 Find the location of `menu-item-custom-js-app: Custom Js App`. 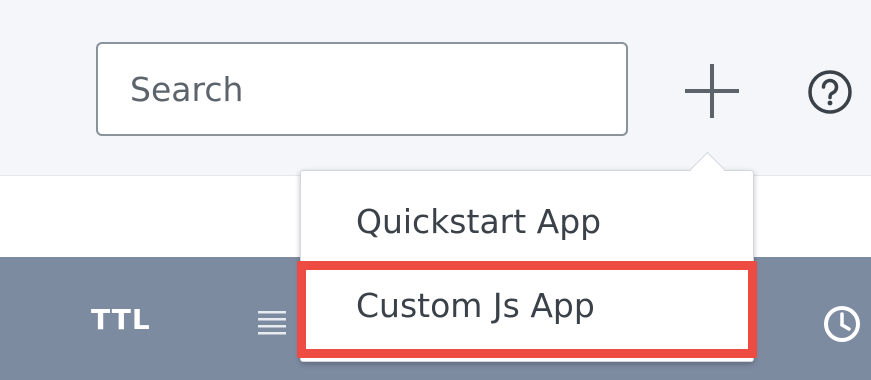

menu-item-custom-js-app: Custom Js App is located at coordinates (527, 305).